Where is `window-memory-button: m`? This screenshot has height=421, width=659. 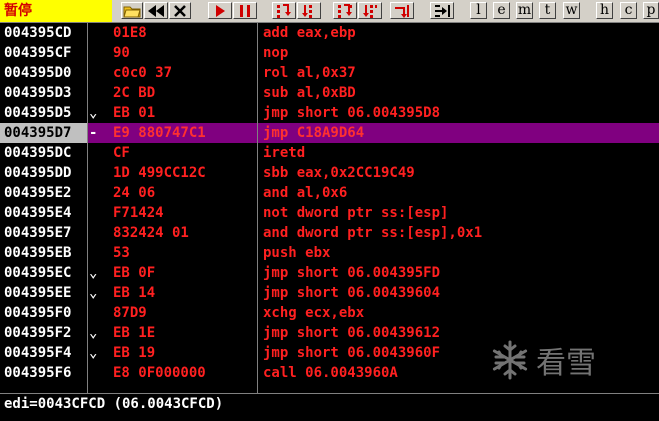
window-memory-button: m is located at coordinates (524, 10).